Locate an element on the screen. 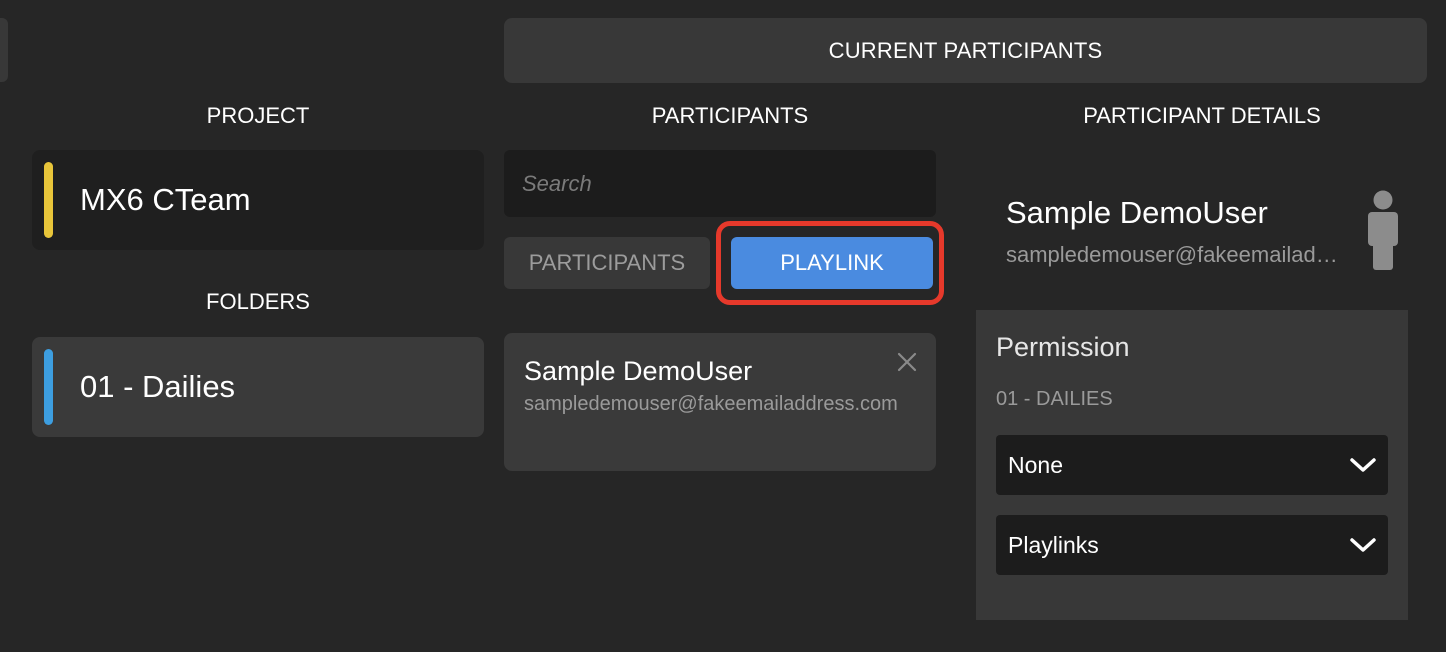 The height and width of the screenshot is (652, 1446). participant-name: Sample DemoUser is located at coordinates (638, 371).